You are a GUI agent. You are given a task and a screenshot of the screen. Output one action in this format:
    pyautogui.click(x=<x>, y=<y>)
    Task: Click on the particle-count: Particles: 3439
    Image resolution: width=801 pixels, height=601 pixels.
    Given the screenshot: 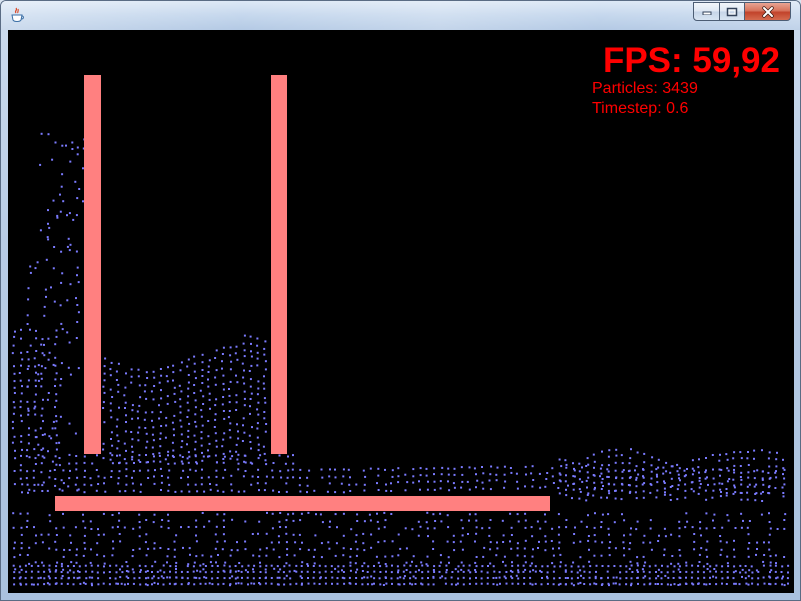 What is the action you would take?
    pyautogui.click(x=645, y=88)
    